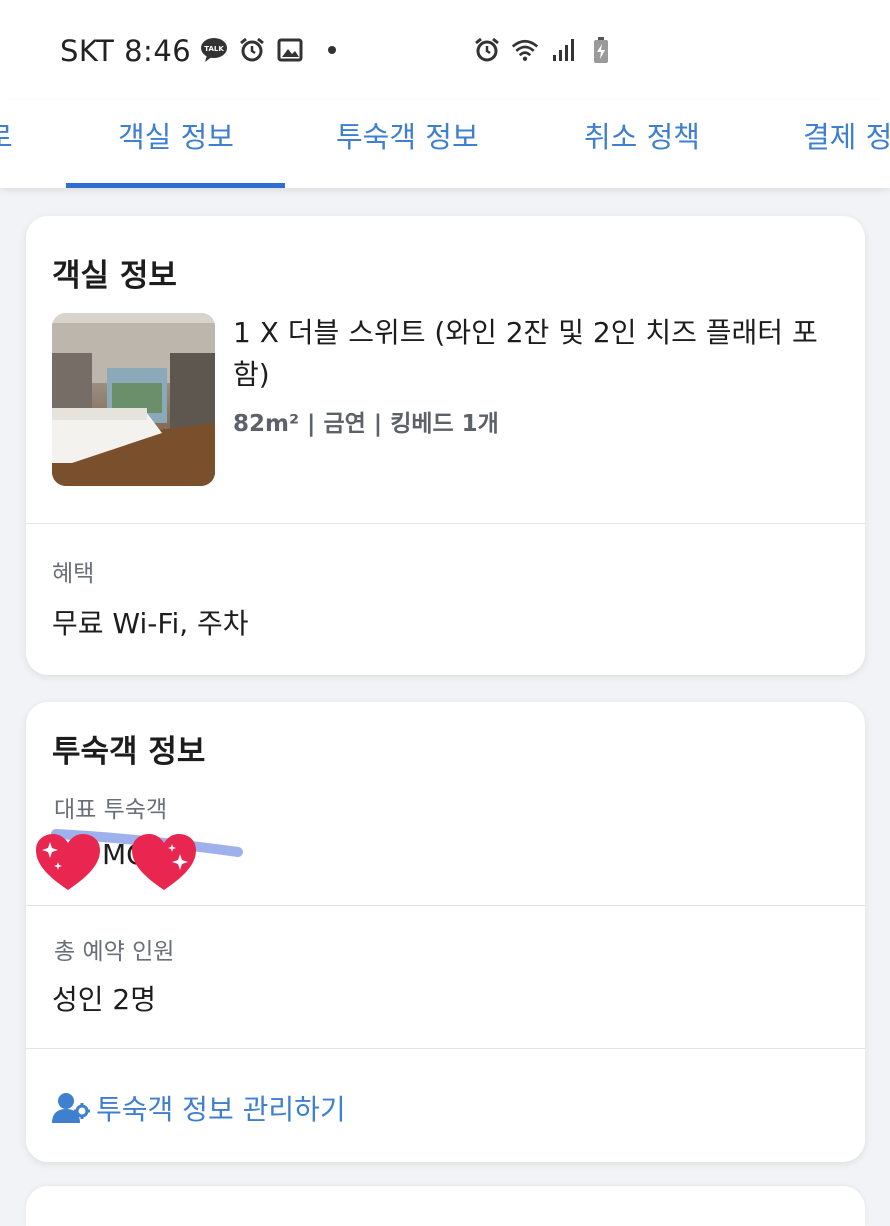 The height and width of the screenshot is (1226, 890). I want to click on svg-text: TALK, so click(214, 49).